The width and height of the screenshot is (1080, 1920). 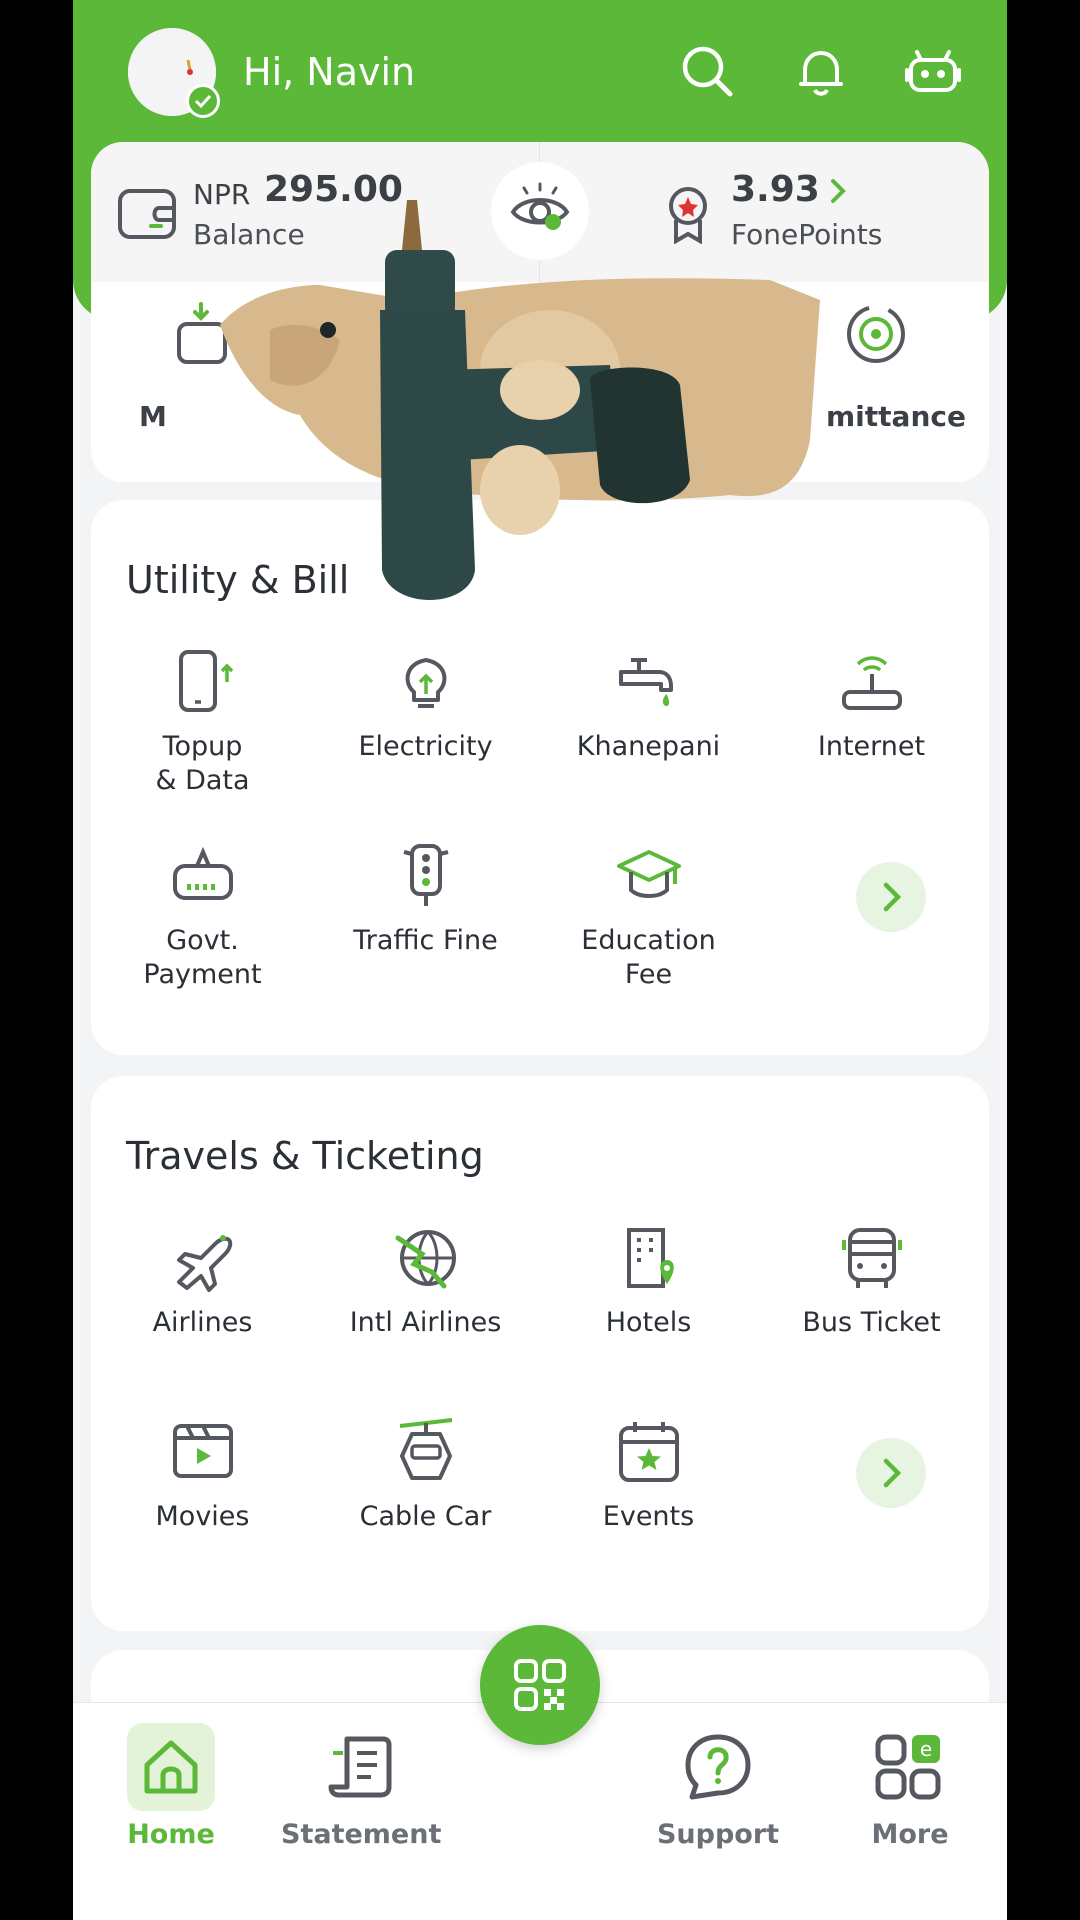 I want to click on utility-more-button, so click(x=891, y=897).